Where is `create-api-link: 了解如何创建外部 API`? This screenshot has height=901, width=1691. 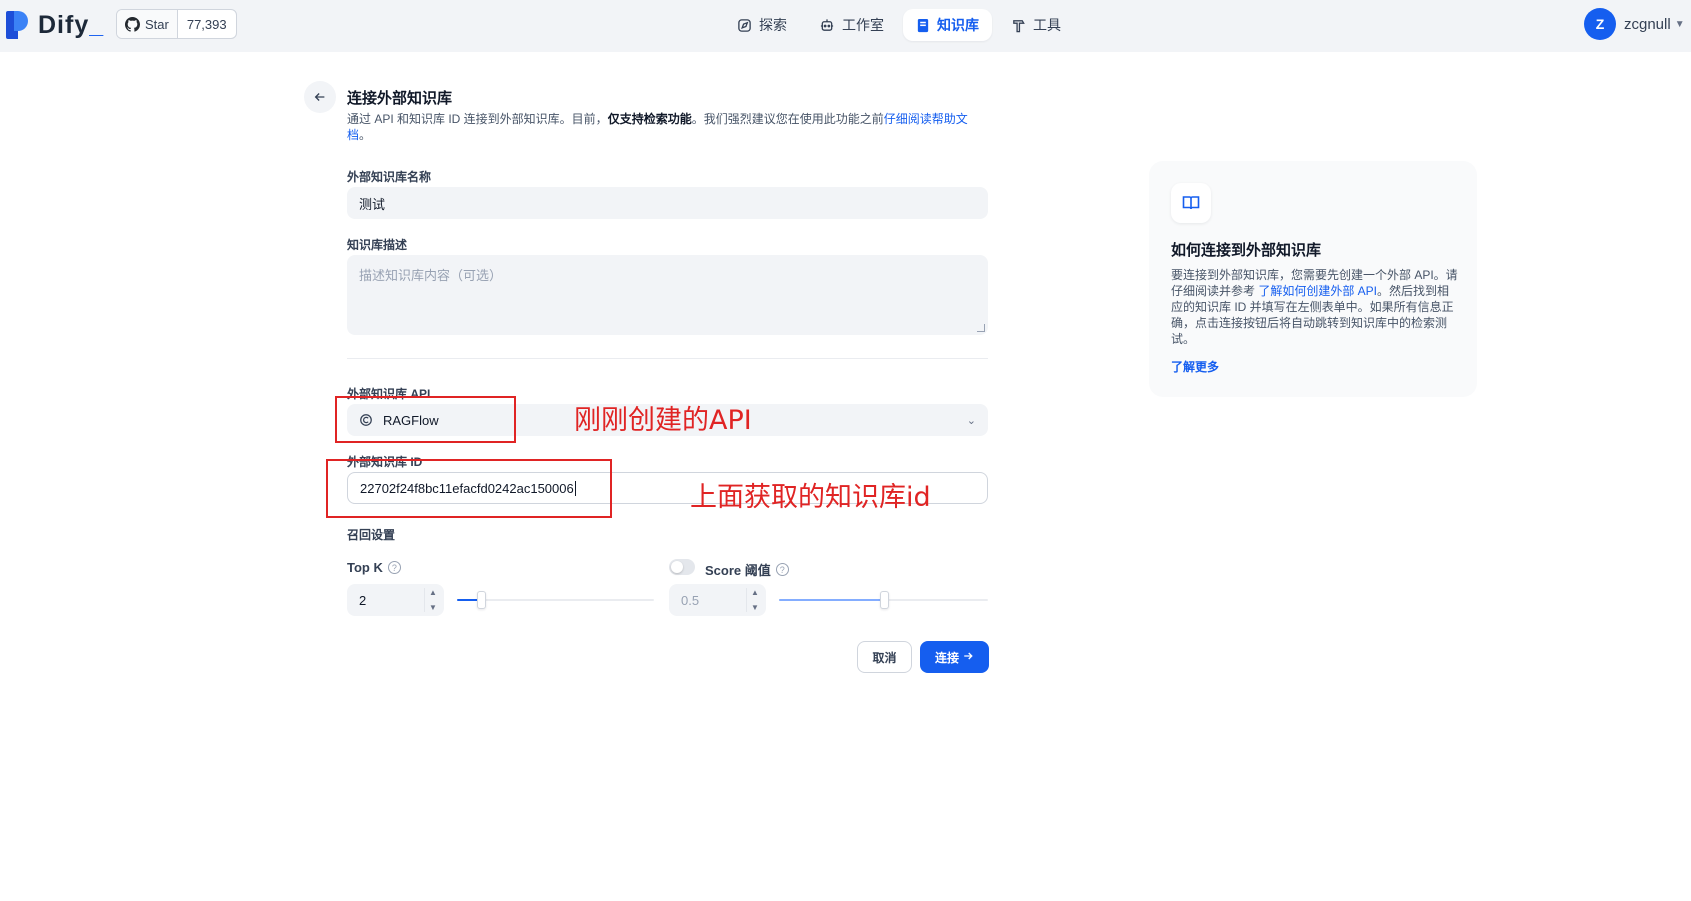 create-api-link: 了解如何创建外部 API is located at coordinates (1317, 291).